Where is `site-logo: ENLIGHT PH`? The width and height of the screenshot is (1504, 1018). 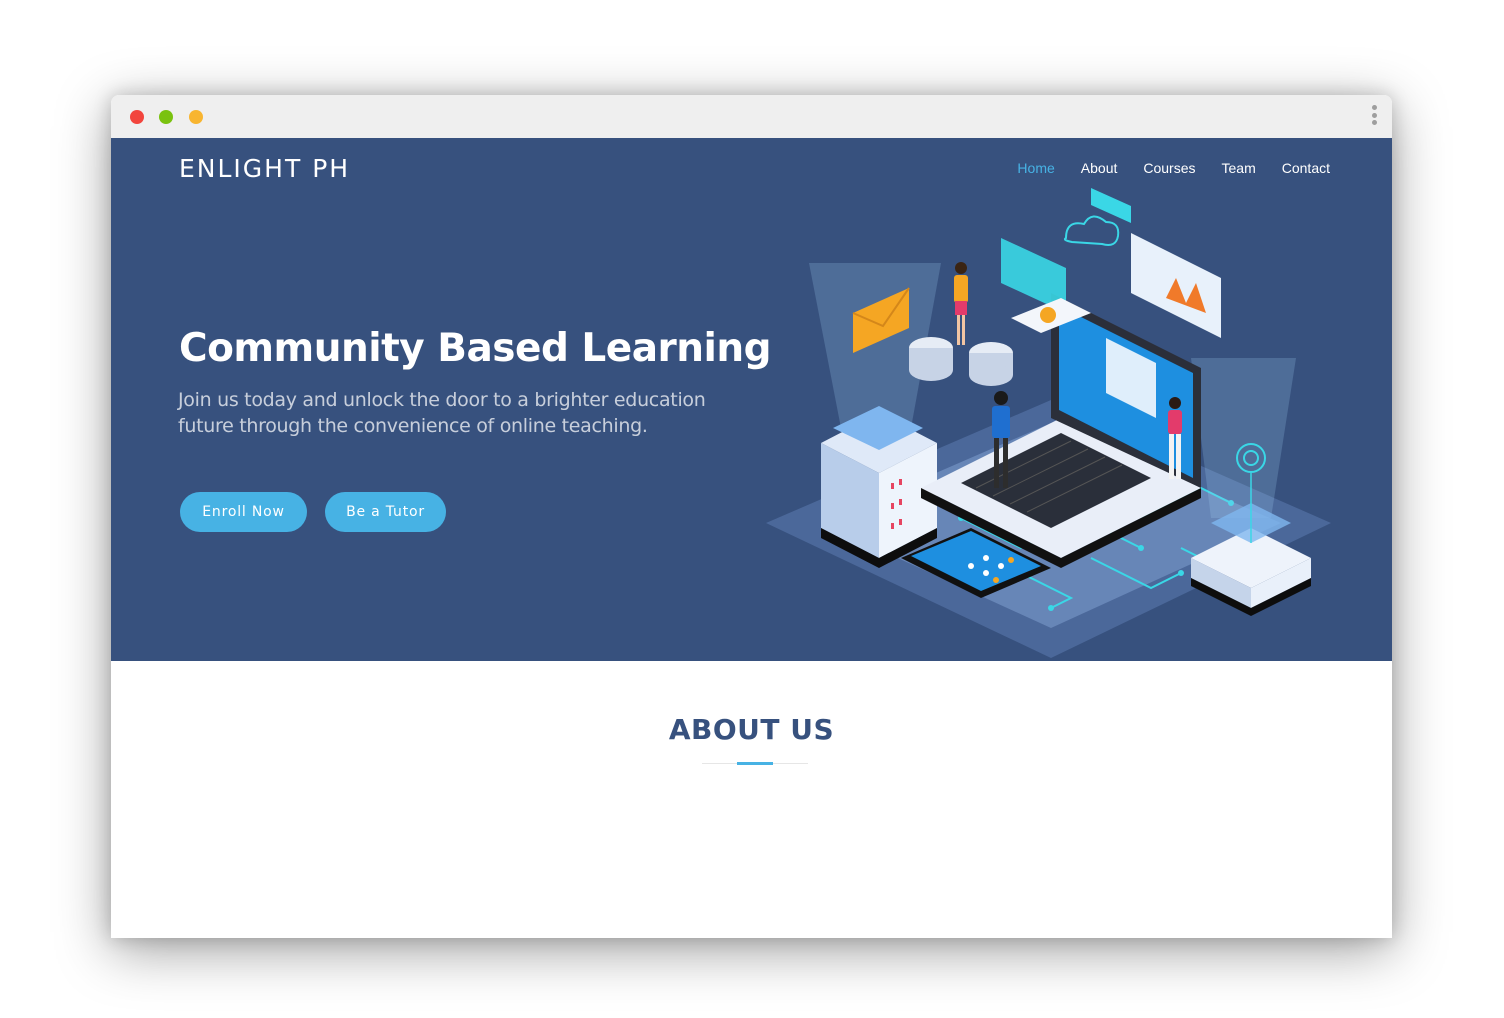 site-logo: ENLIGHT PH is located at coordinates (264, 168).